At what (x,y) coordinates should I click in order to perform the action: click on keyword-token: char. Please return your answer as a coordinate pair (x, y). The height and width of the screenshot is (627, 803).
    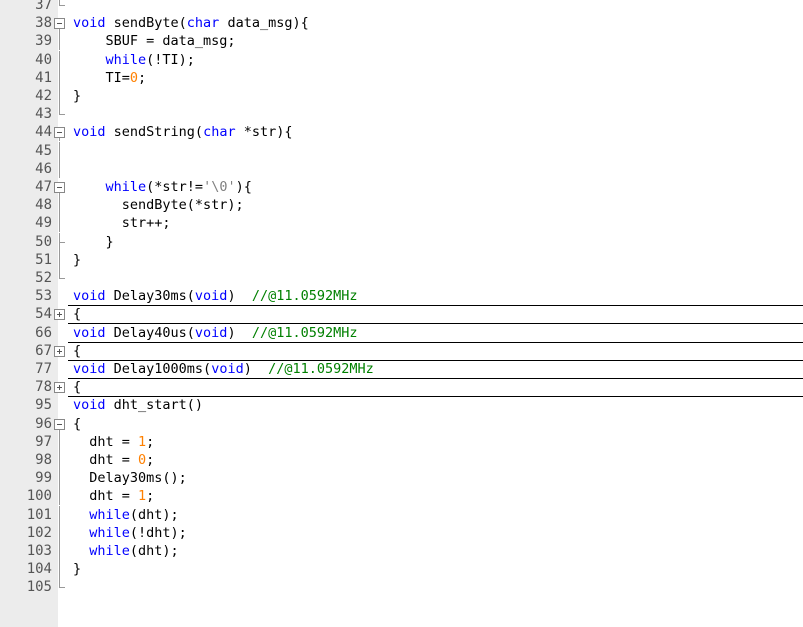
    Looking at the image, I should click on (219, 132).